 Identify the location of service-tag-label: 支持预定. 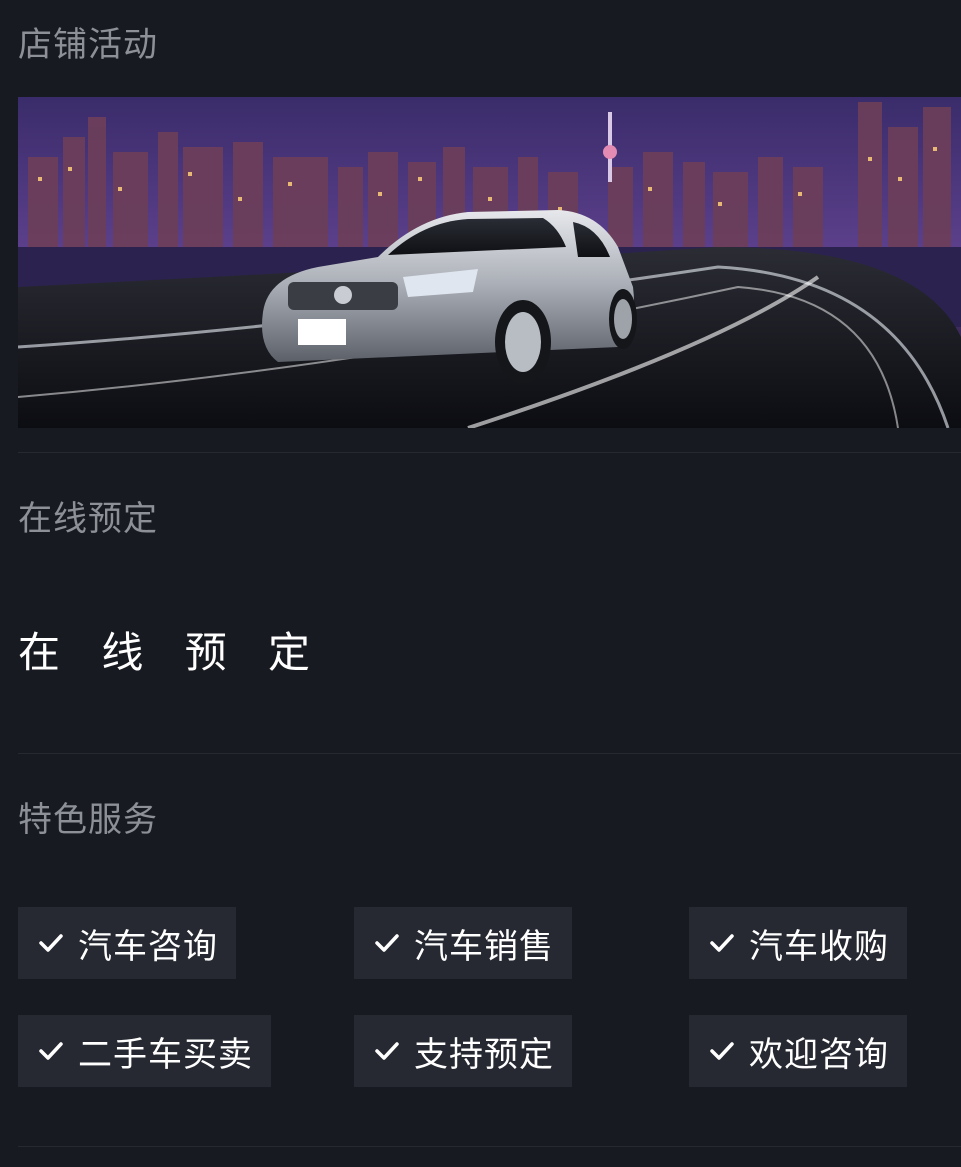
(484, 1054).